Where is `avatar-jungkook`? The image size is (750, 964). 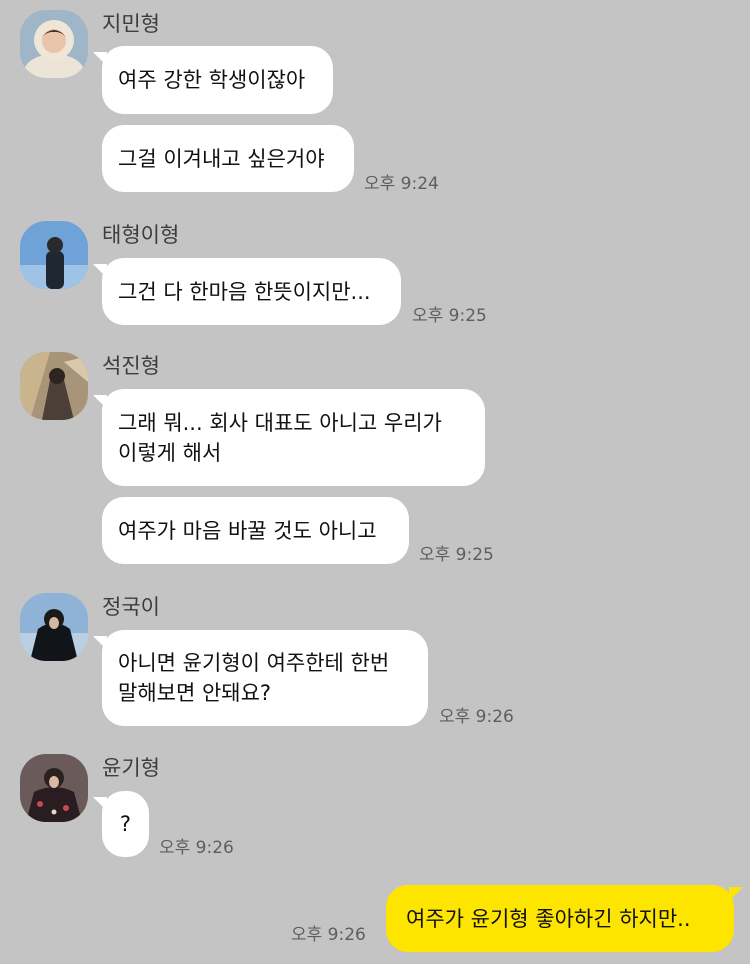
avatar-jungkook is located at coordinates (54, 627).